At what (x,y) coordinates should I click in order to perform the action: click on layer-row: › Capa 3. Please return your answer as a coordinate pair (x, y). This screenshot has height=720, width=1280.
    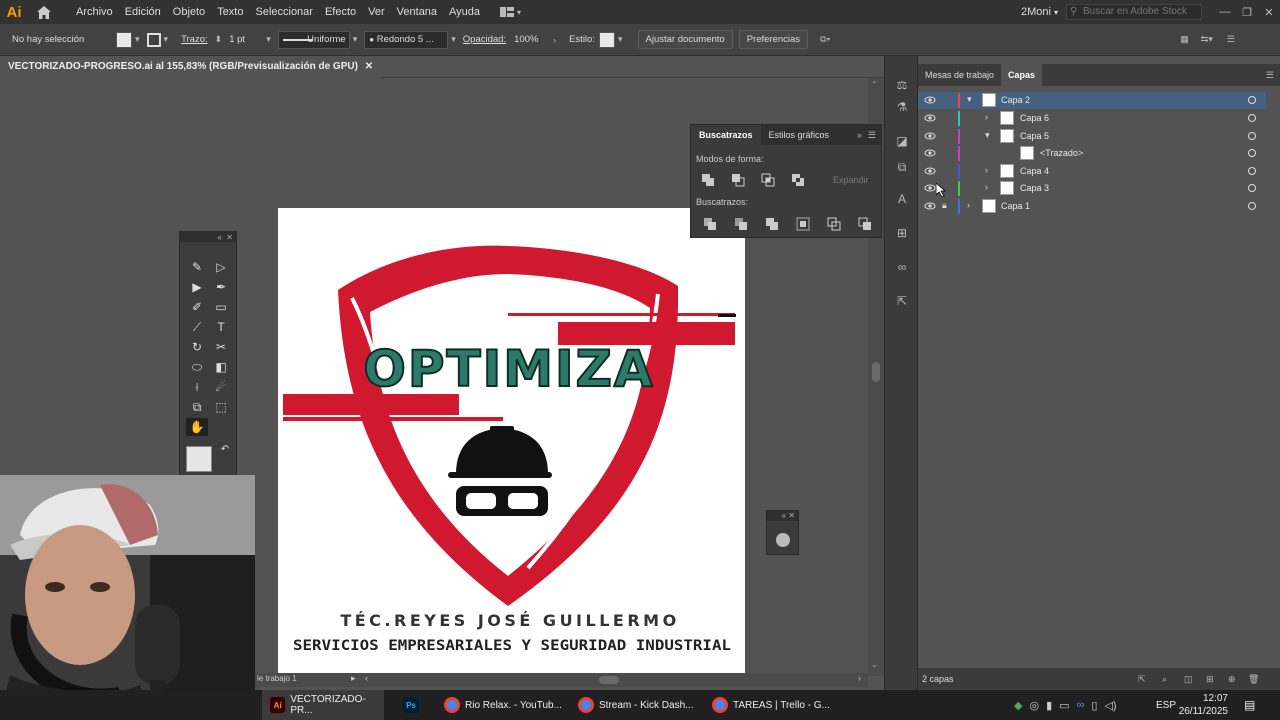
    Looking at the image, I should click on (1092, 188).